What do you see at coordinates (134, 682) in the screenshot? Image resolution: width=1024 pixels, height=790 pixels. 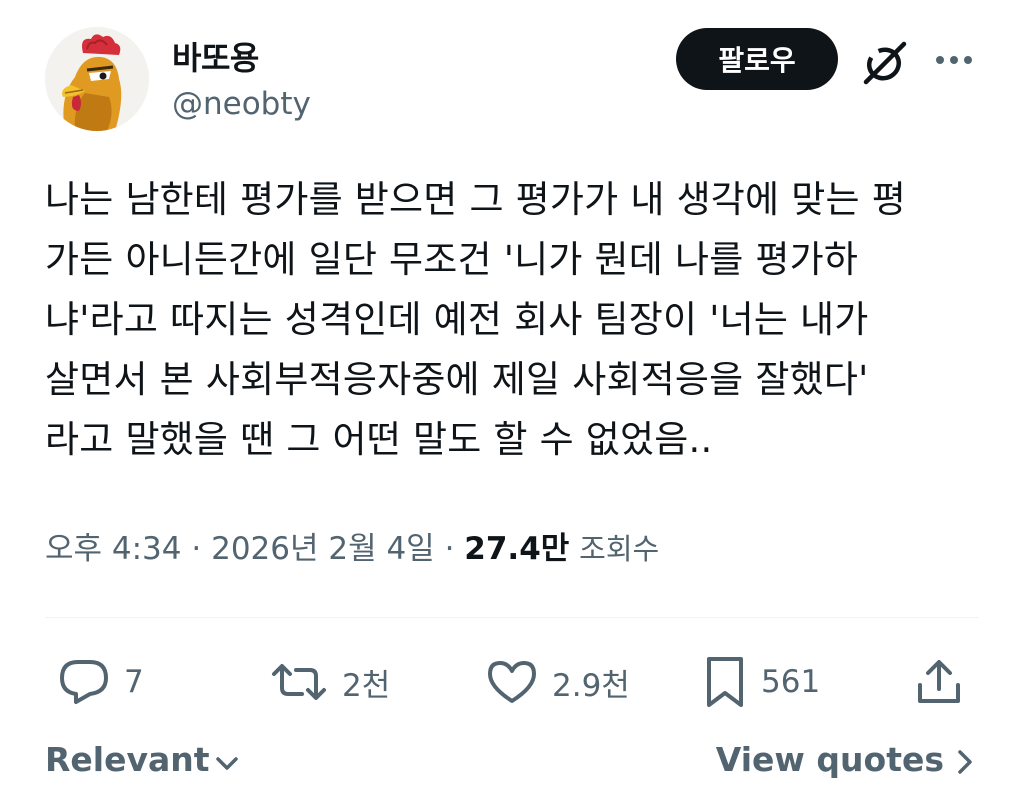 I see `reply-count: 7` at bounding box center [134, 682].